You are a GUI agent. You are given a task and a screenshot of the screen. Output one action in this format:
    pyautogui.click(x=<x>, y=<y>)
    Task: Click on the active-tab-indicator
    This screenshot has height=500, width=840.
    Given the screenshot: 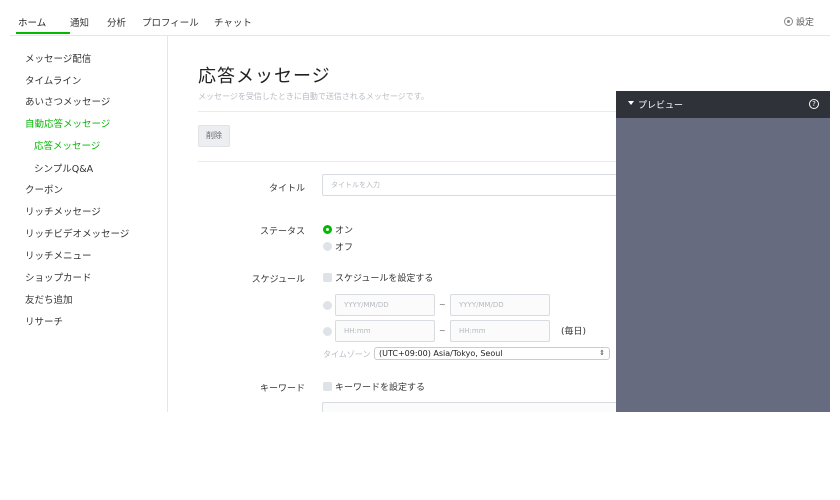 What is the action you would take?
    pyautogui.click(x=43, y=33)
    